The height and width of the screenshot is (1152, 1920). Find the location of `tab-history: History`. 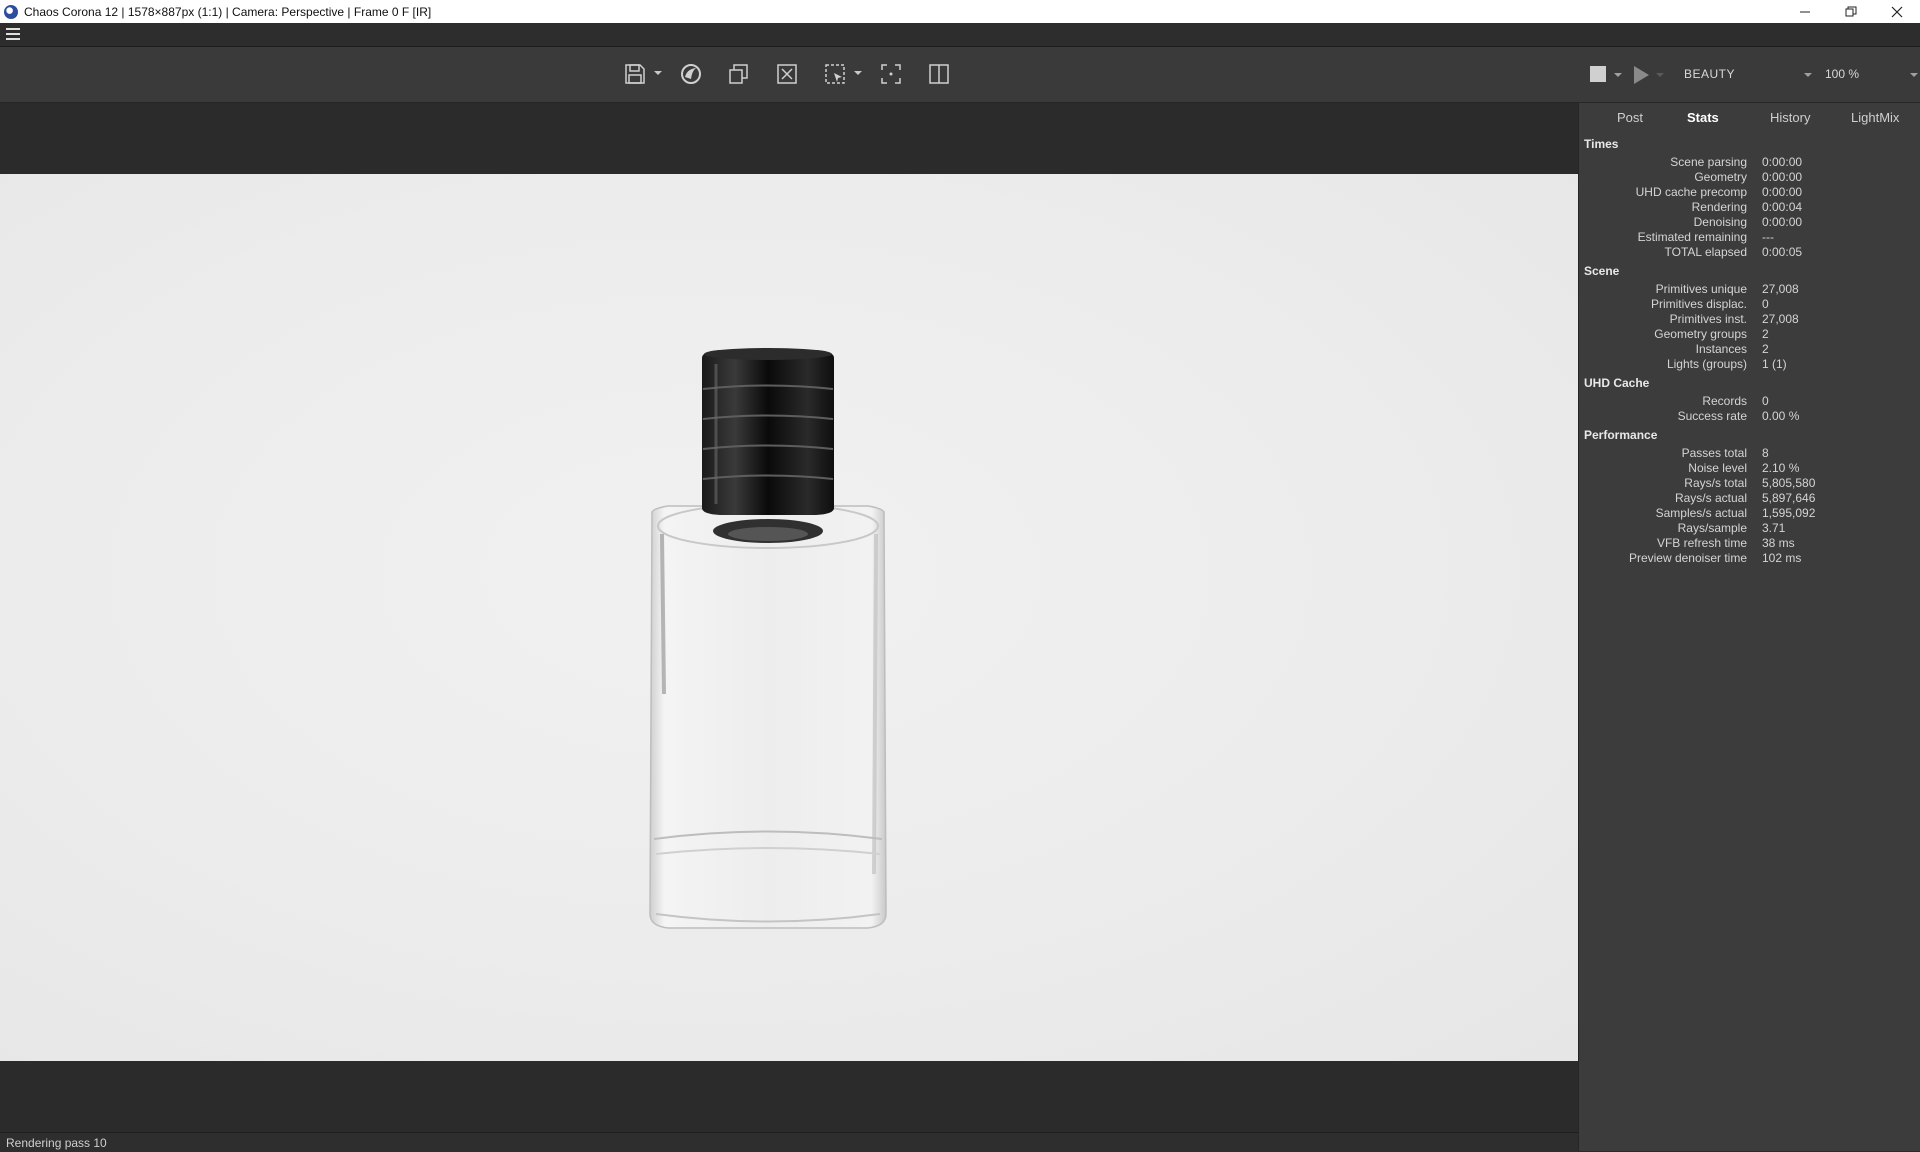

tab-history: History is located at coordinates (1790, 117).